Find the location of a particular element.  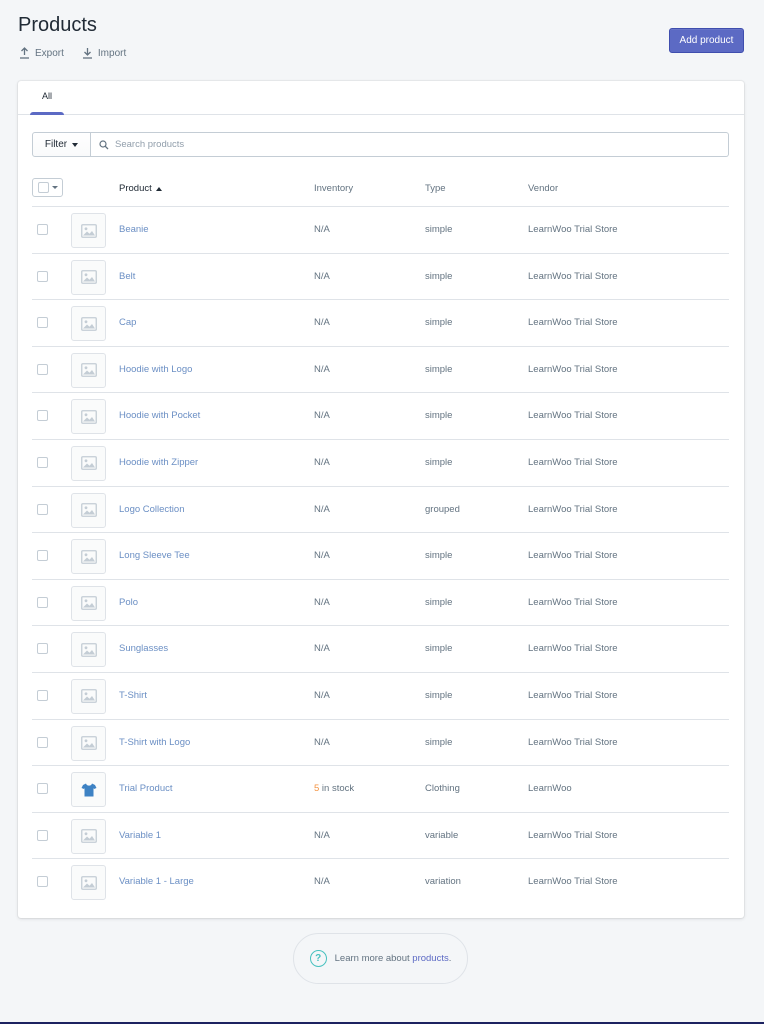

table-row: Belt N/A simple LearnWoo Trial Store is located at coordinates (380, 277).